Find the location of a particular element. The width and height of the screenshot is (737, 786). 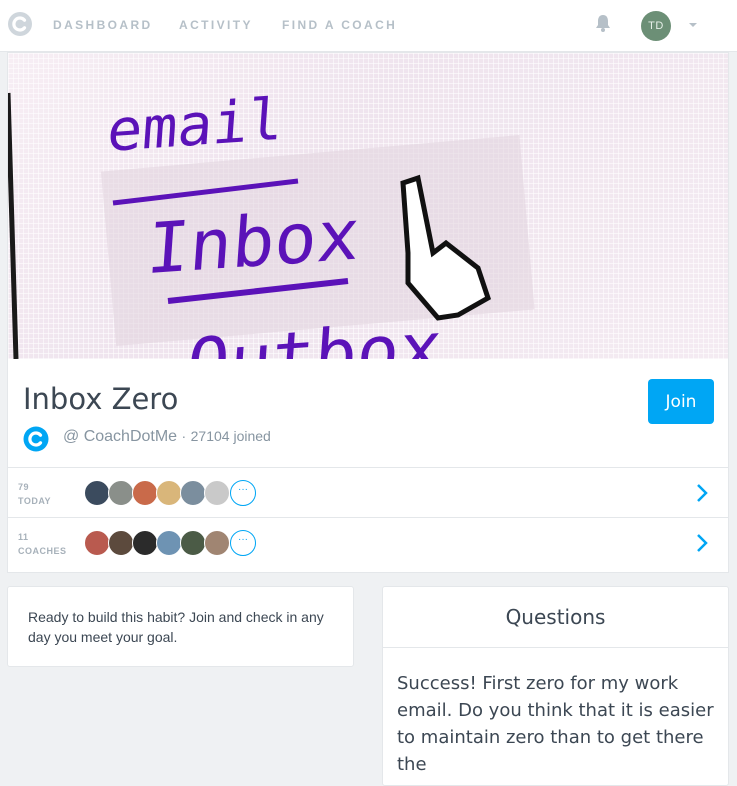

more-avatars-button: ··· is located at coordinates (243, 493).